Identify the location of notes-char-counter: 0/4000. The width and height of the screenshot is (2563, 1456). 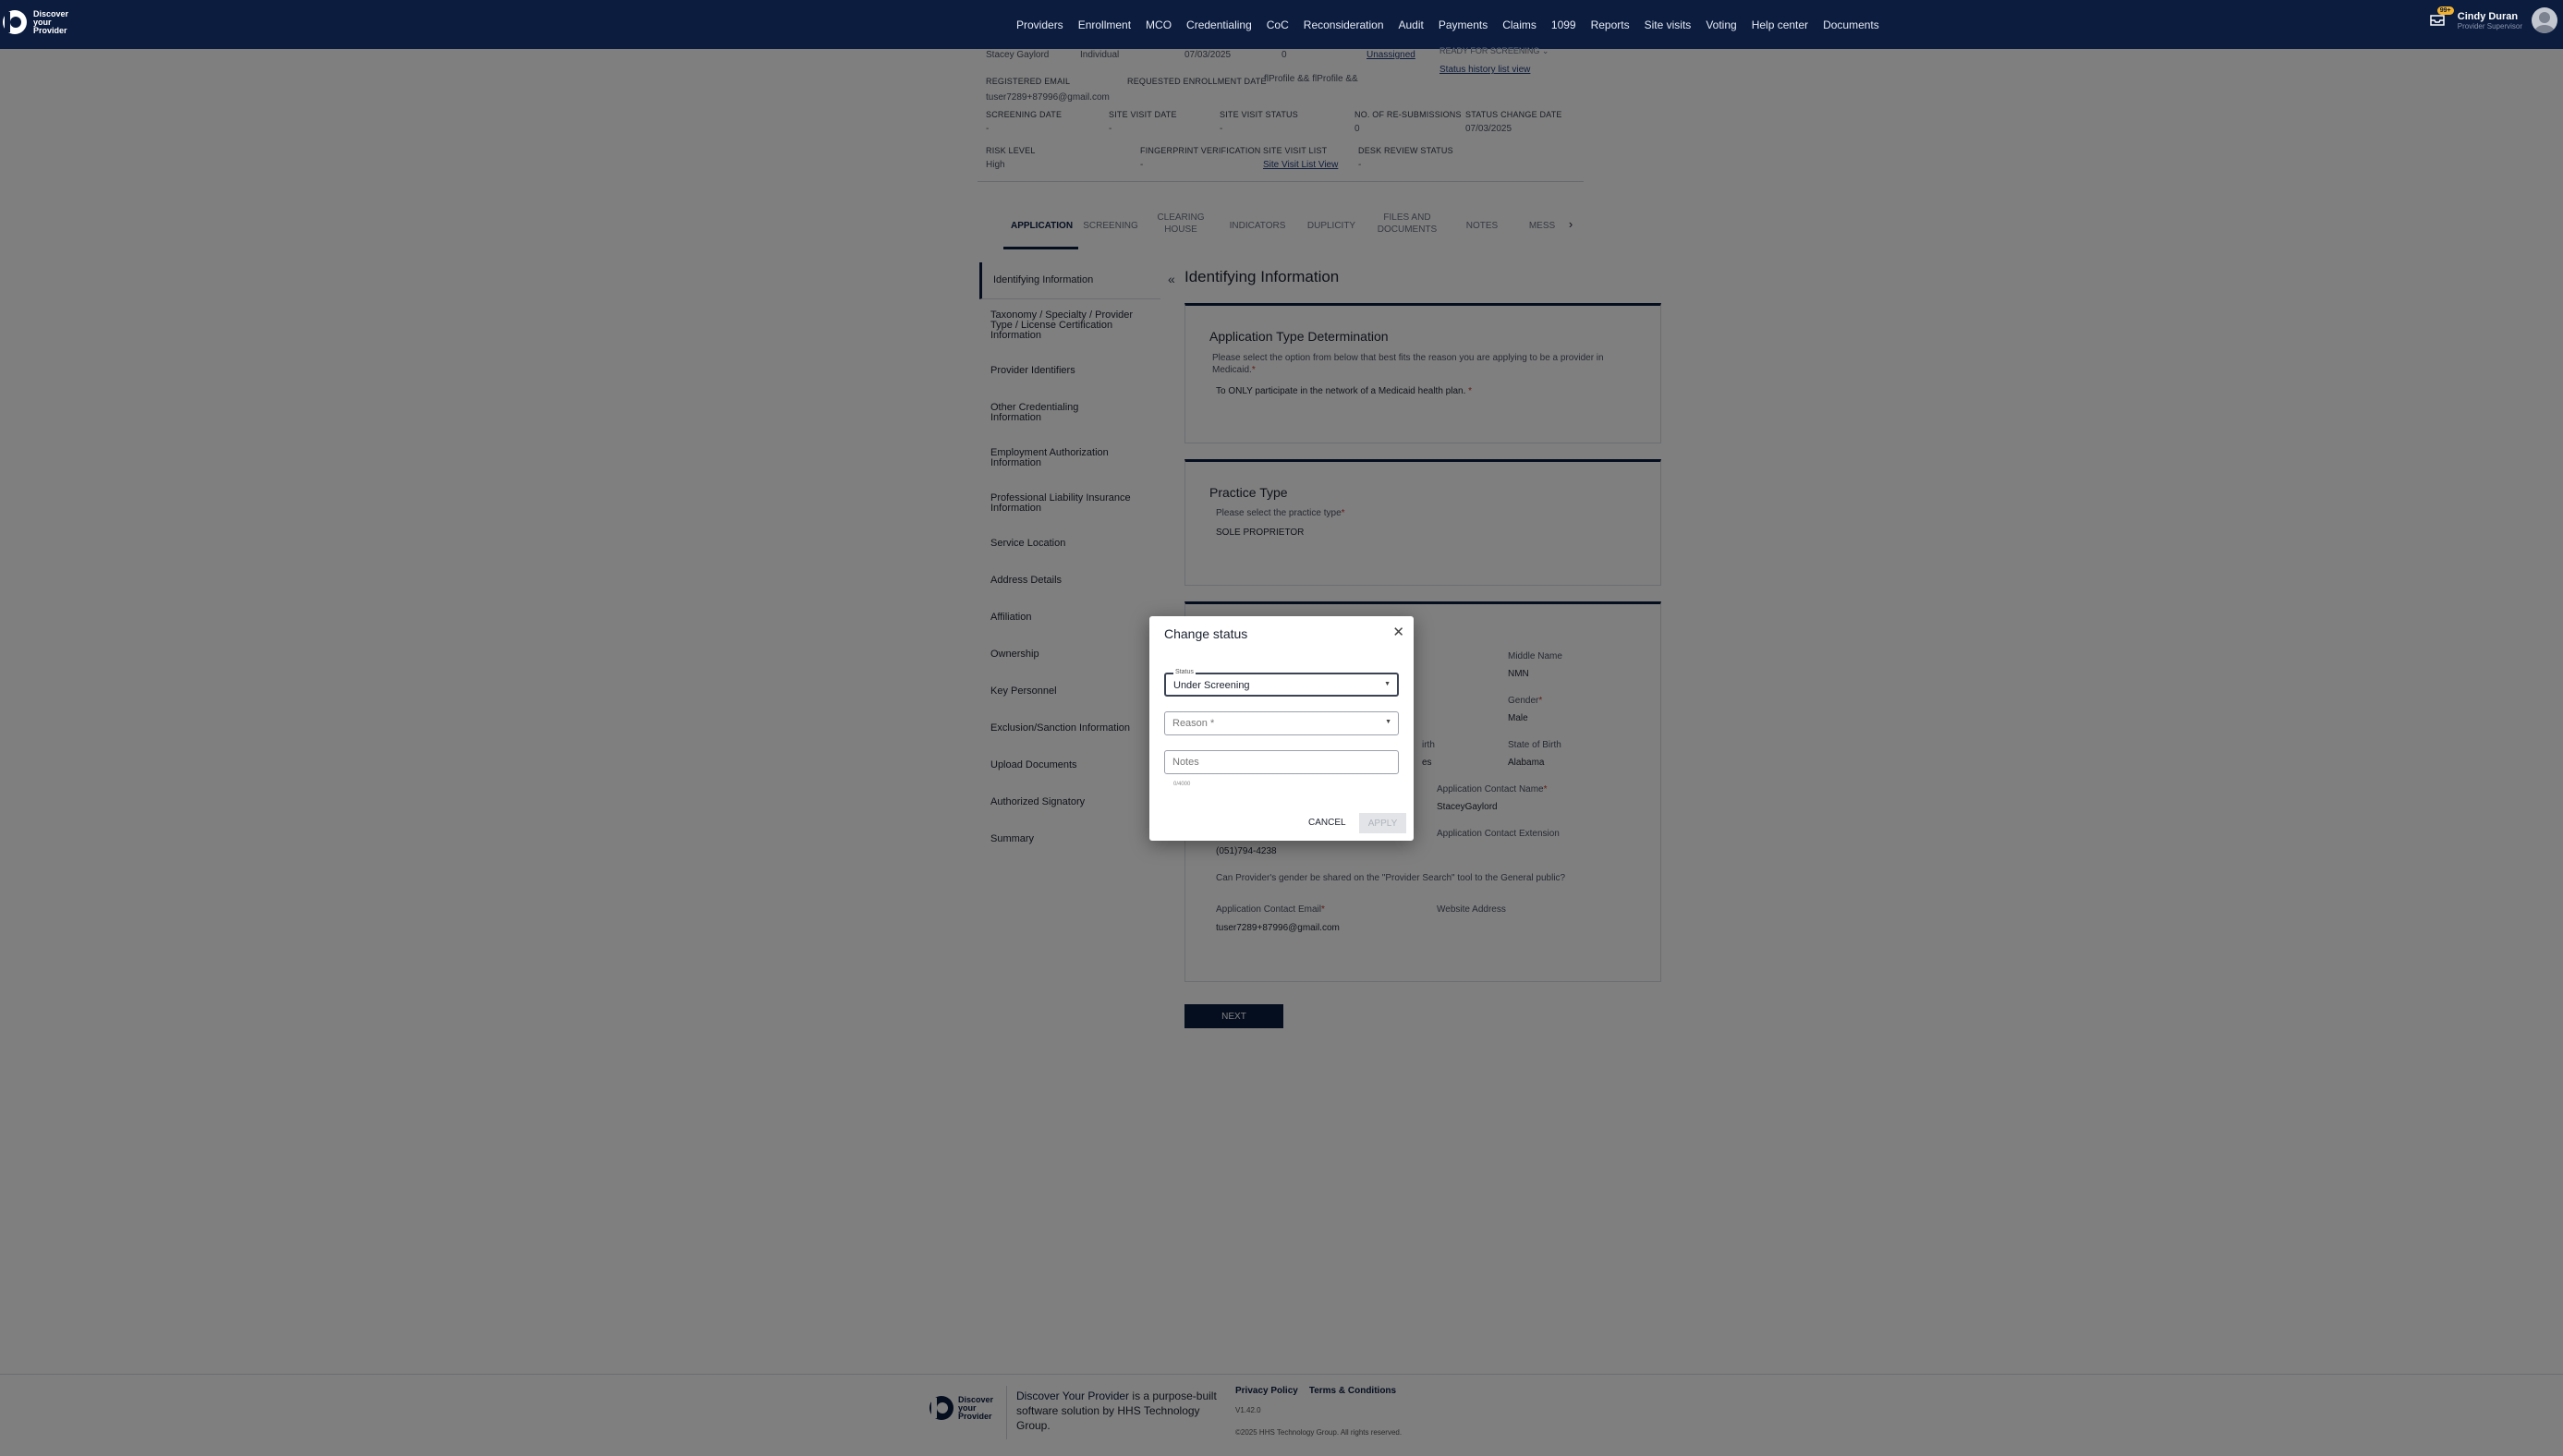
(1182, 784).